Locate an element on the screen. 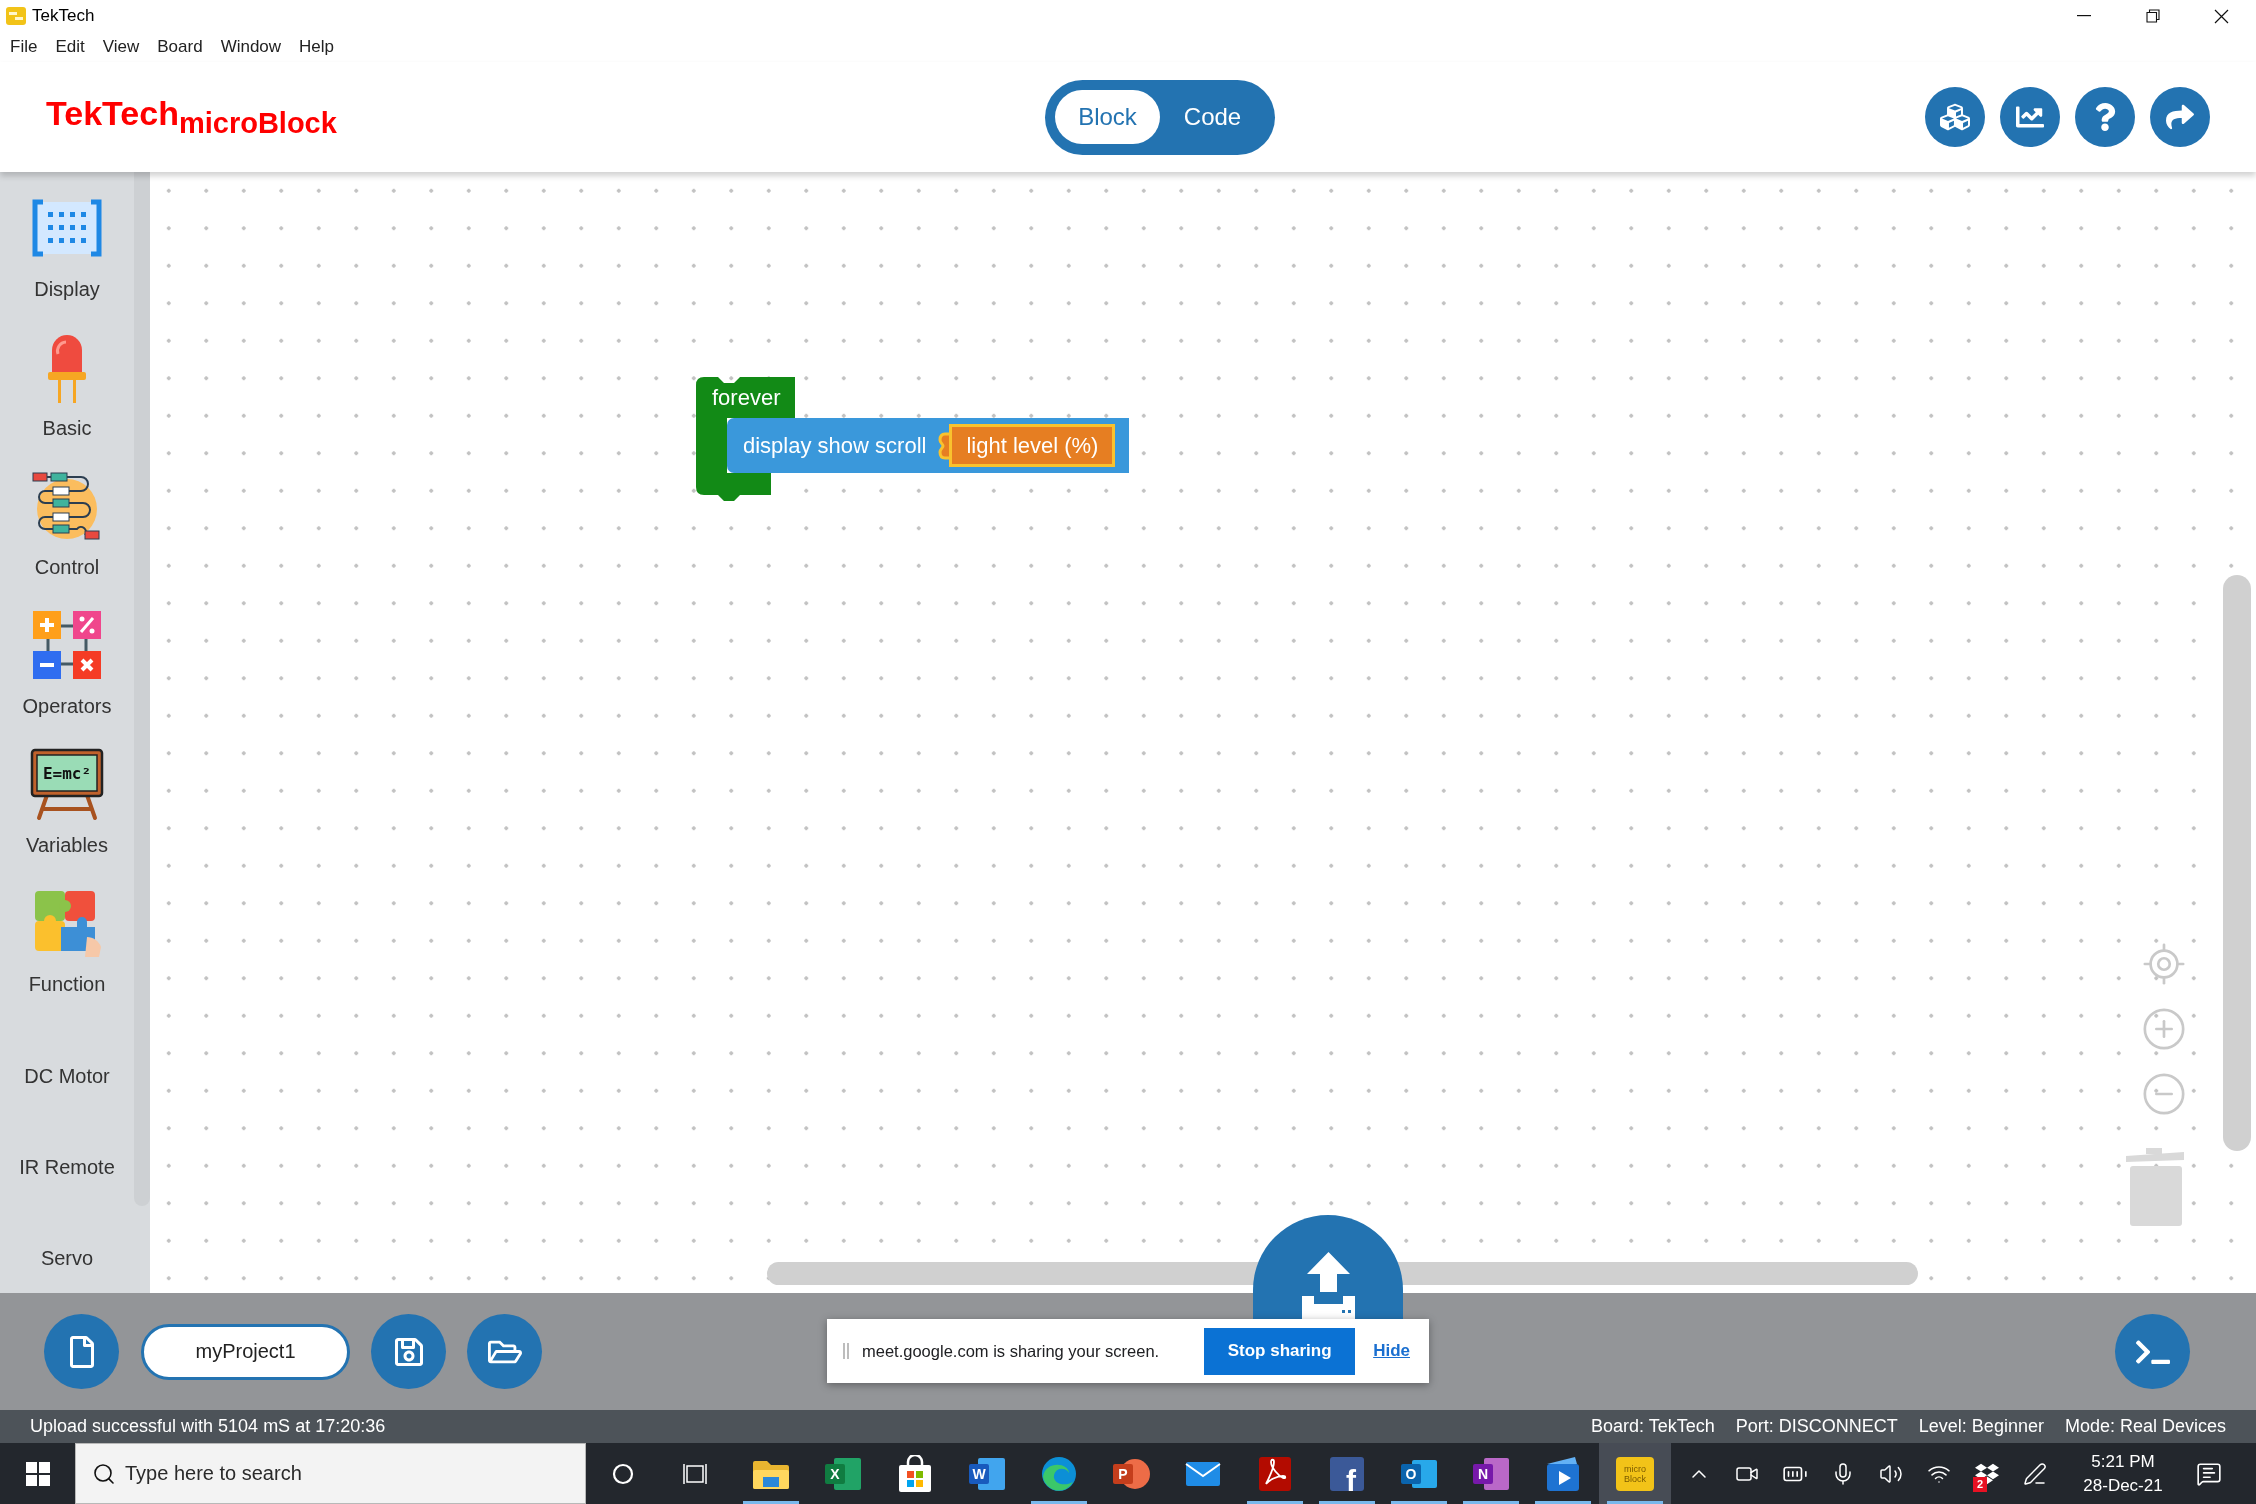 Image resolution: width=2256 pixels, height=1504 pixels. menu-item: View is located at coordinates (121, 47).